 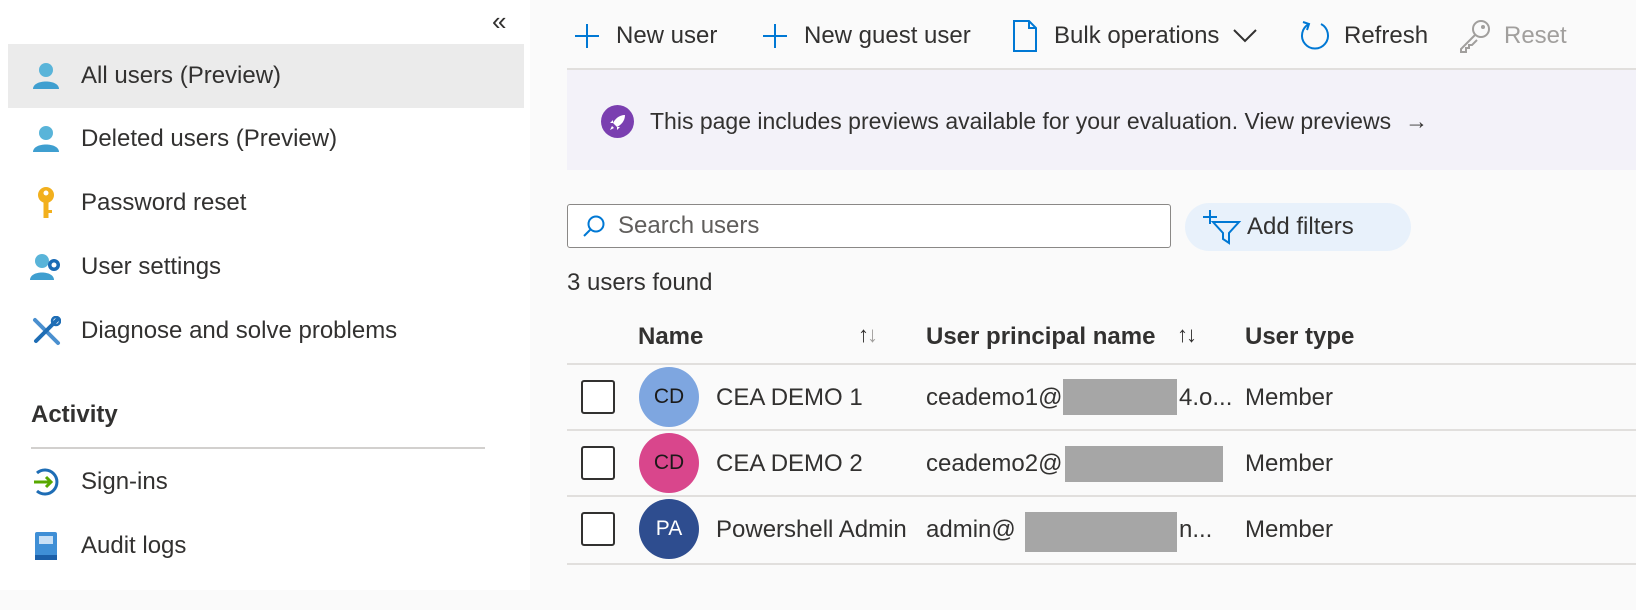 I want to click on new-guest-user-button: New guest user, so click(x=864, y=36).